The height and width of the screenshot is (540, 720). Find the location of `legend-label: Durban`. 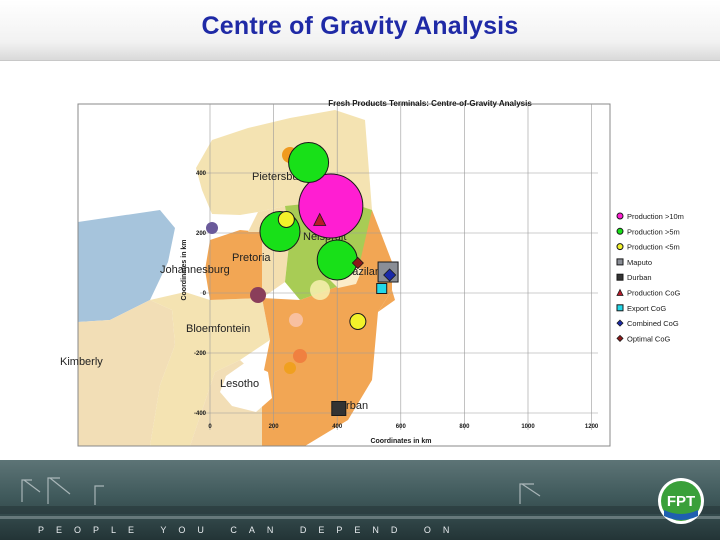

legend-label: Durban is located at coordinates (639, 277).